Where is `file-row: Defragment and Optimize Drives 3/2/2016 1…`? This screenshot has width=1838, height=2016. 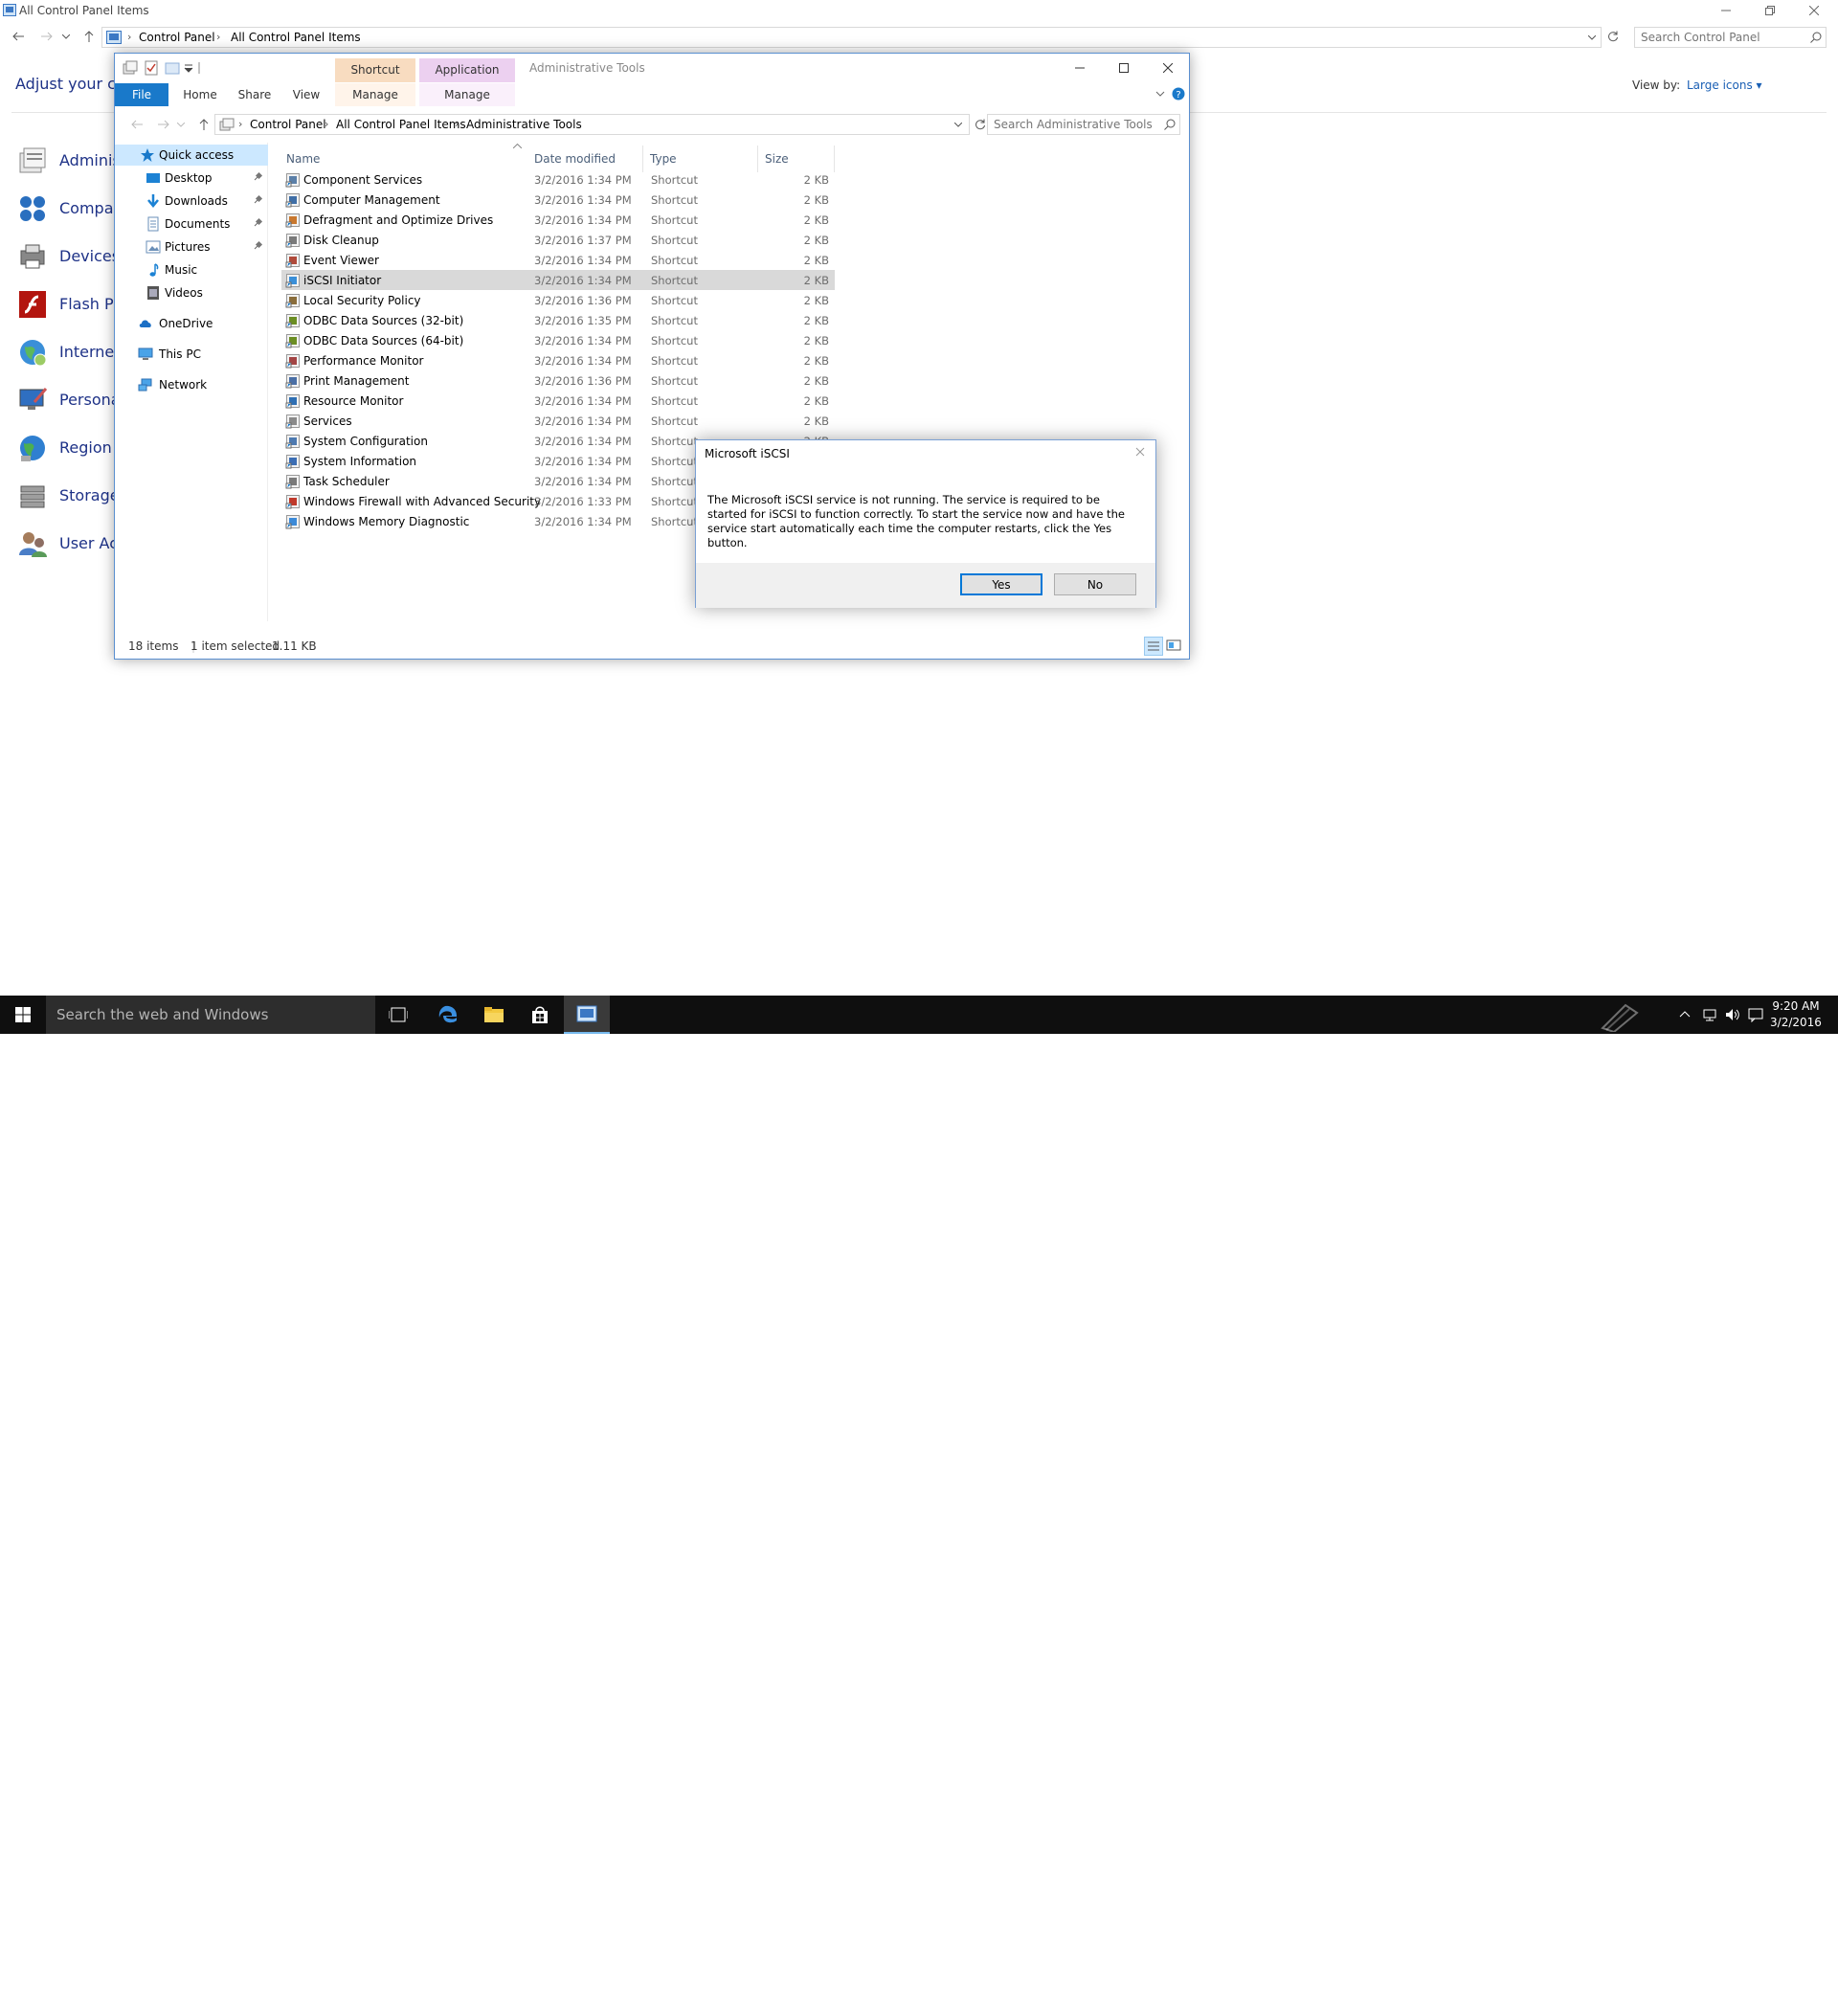 file-row: Defragment and Optimize Drives 3/2/2016 1… is located at coordinates (558, 220).